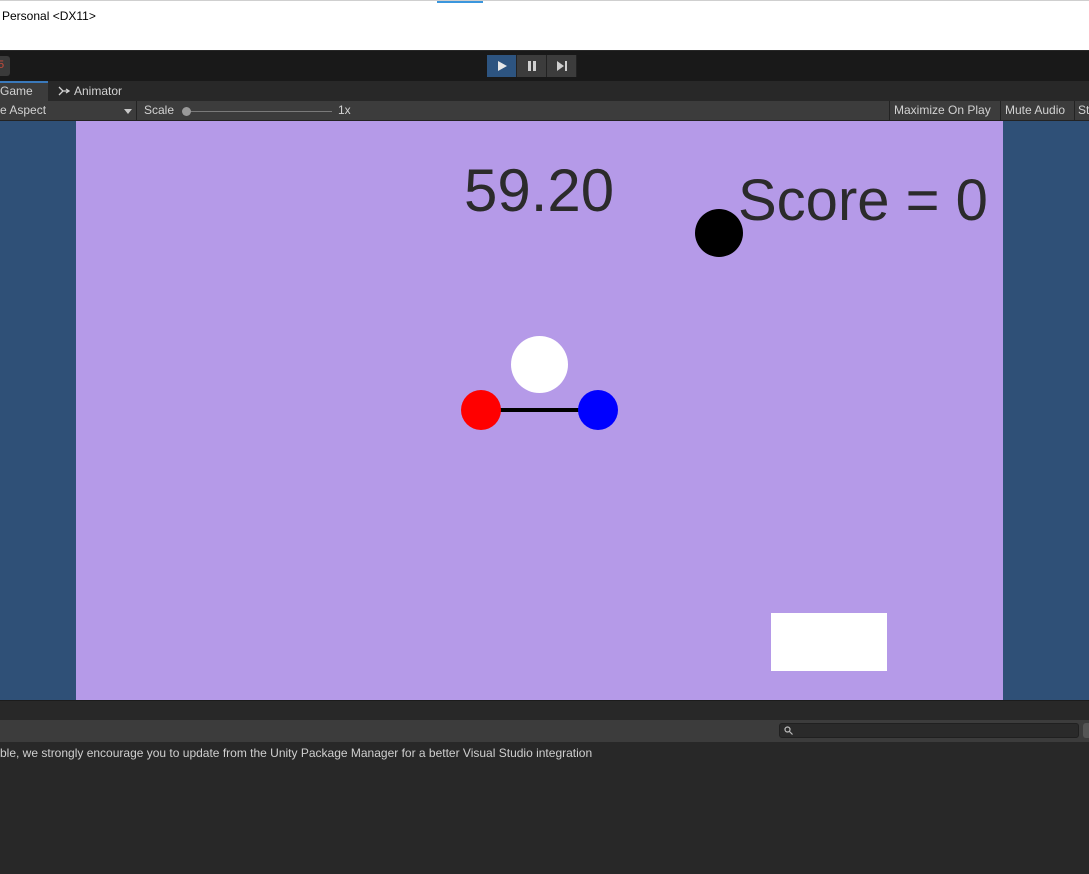 This screenshot has height=874, width=1089. I want to click on window-title: Personal <DX11>, so click(49, 16).